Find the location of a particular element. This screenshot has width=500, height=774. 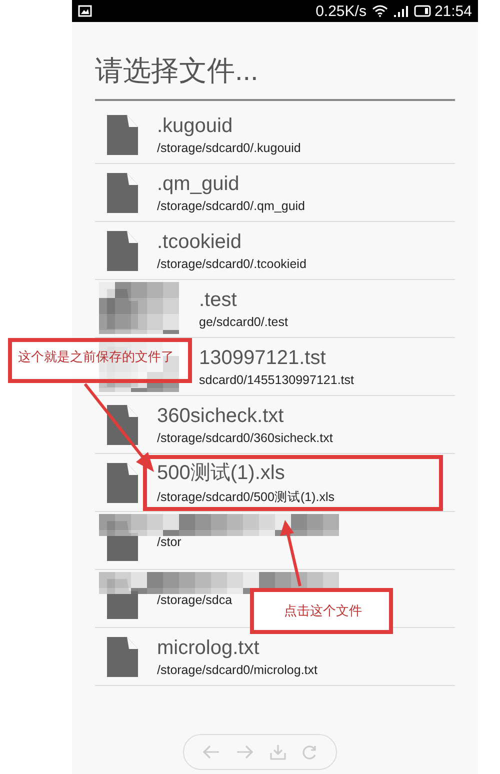

file-path: /storage/sdca is located at coordinates (194, 600).